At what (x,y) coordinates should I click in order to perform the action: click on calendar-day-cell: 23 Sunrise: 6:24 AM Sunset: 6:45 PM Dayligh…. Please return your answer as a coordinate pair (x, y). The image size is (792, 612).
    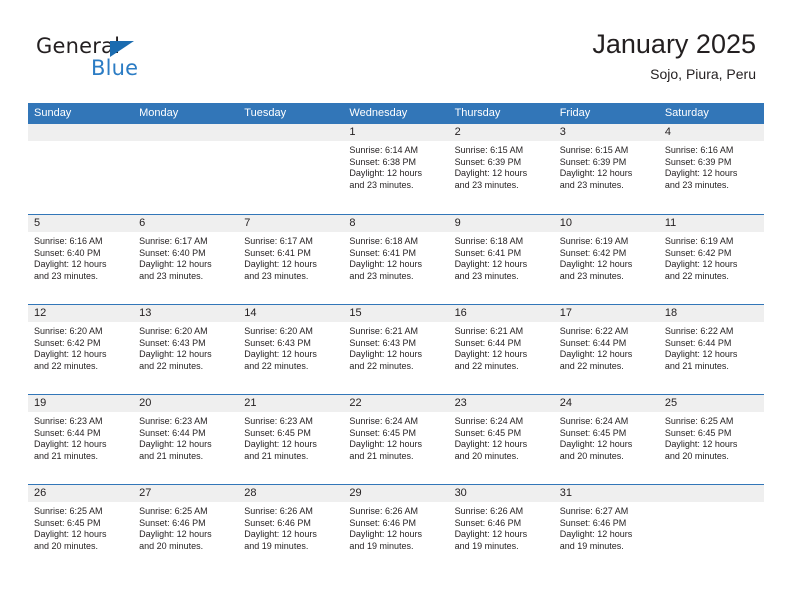
    Looking at the image, I should click on (501, 439).